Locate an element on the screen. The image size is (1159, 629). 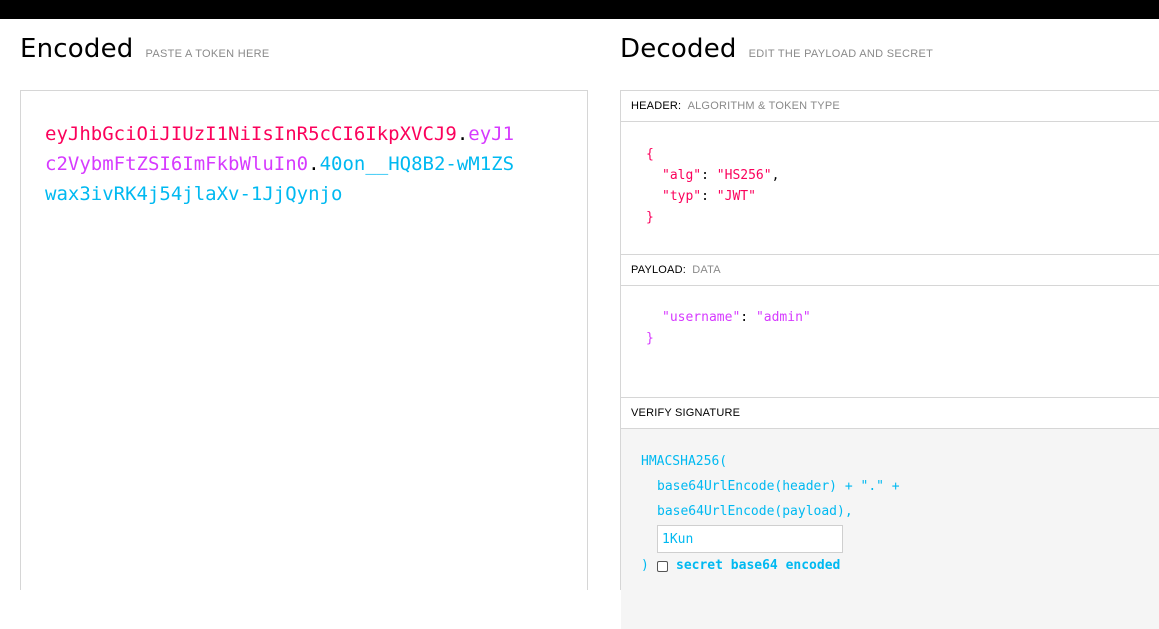
close-paren: ) is located at coordinates (645, 565).